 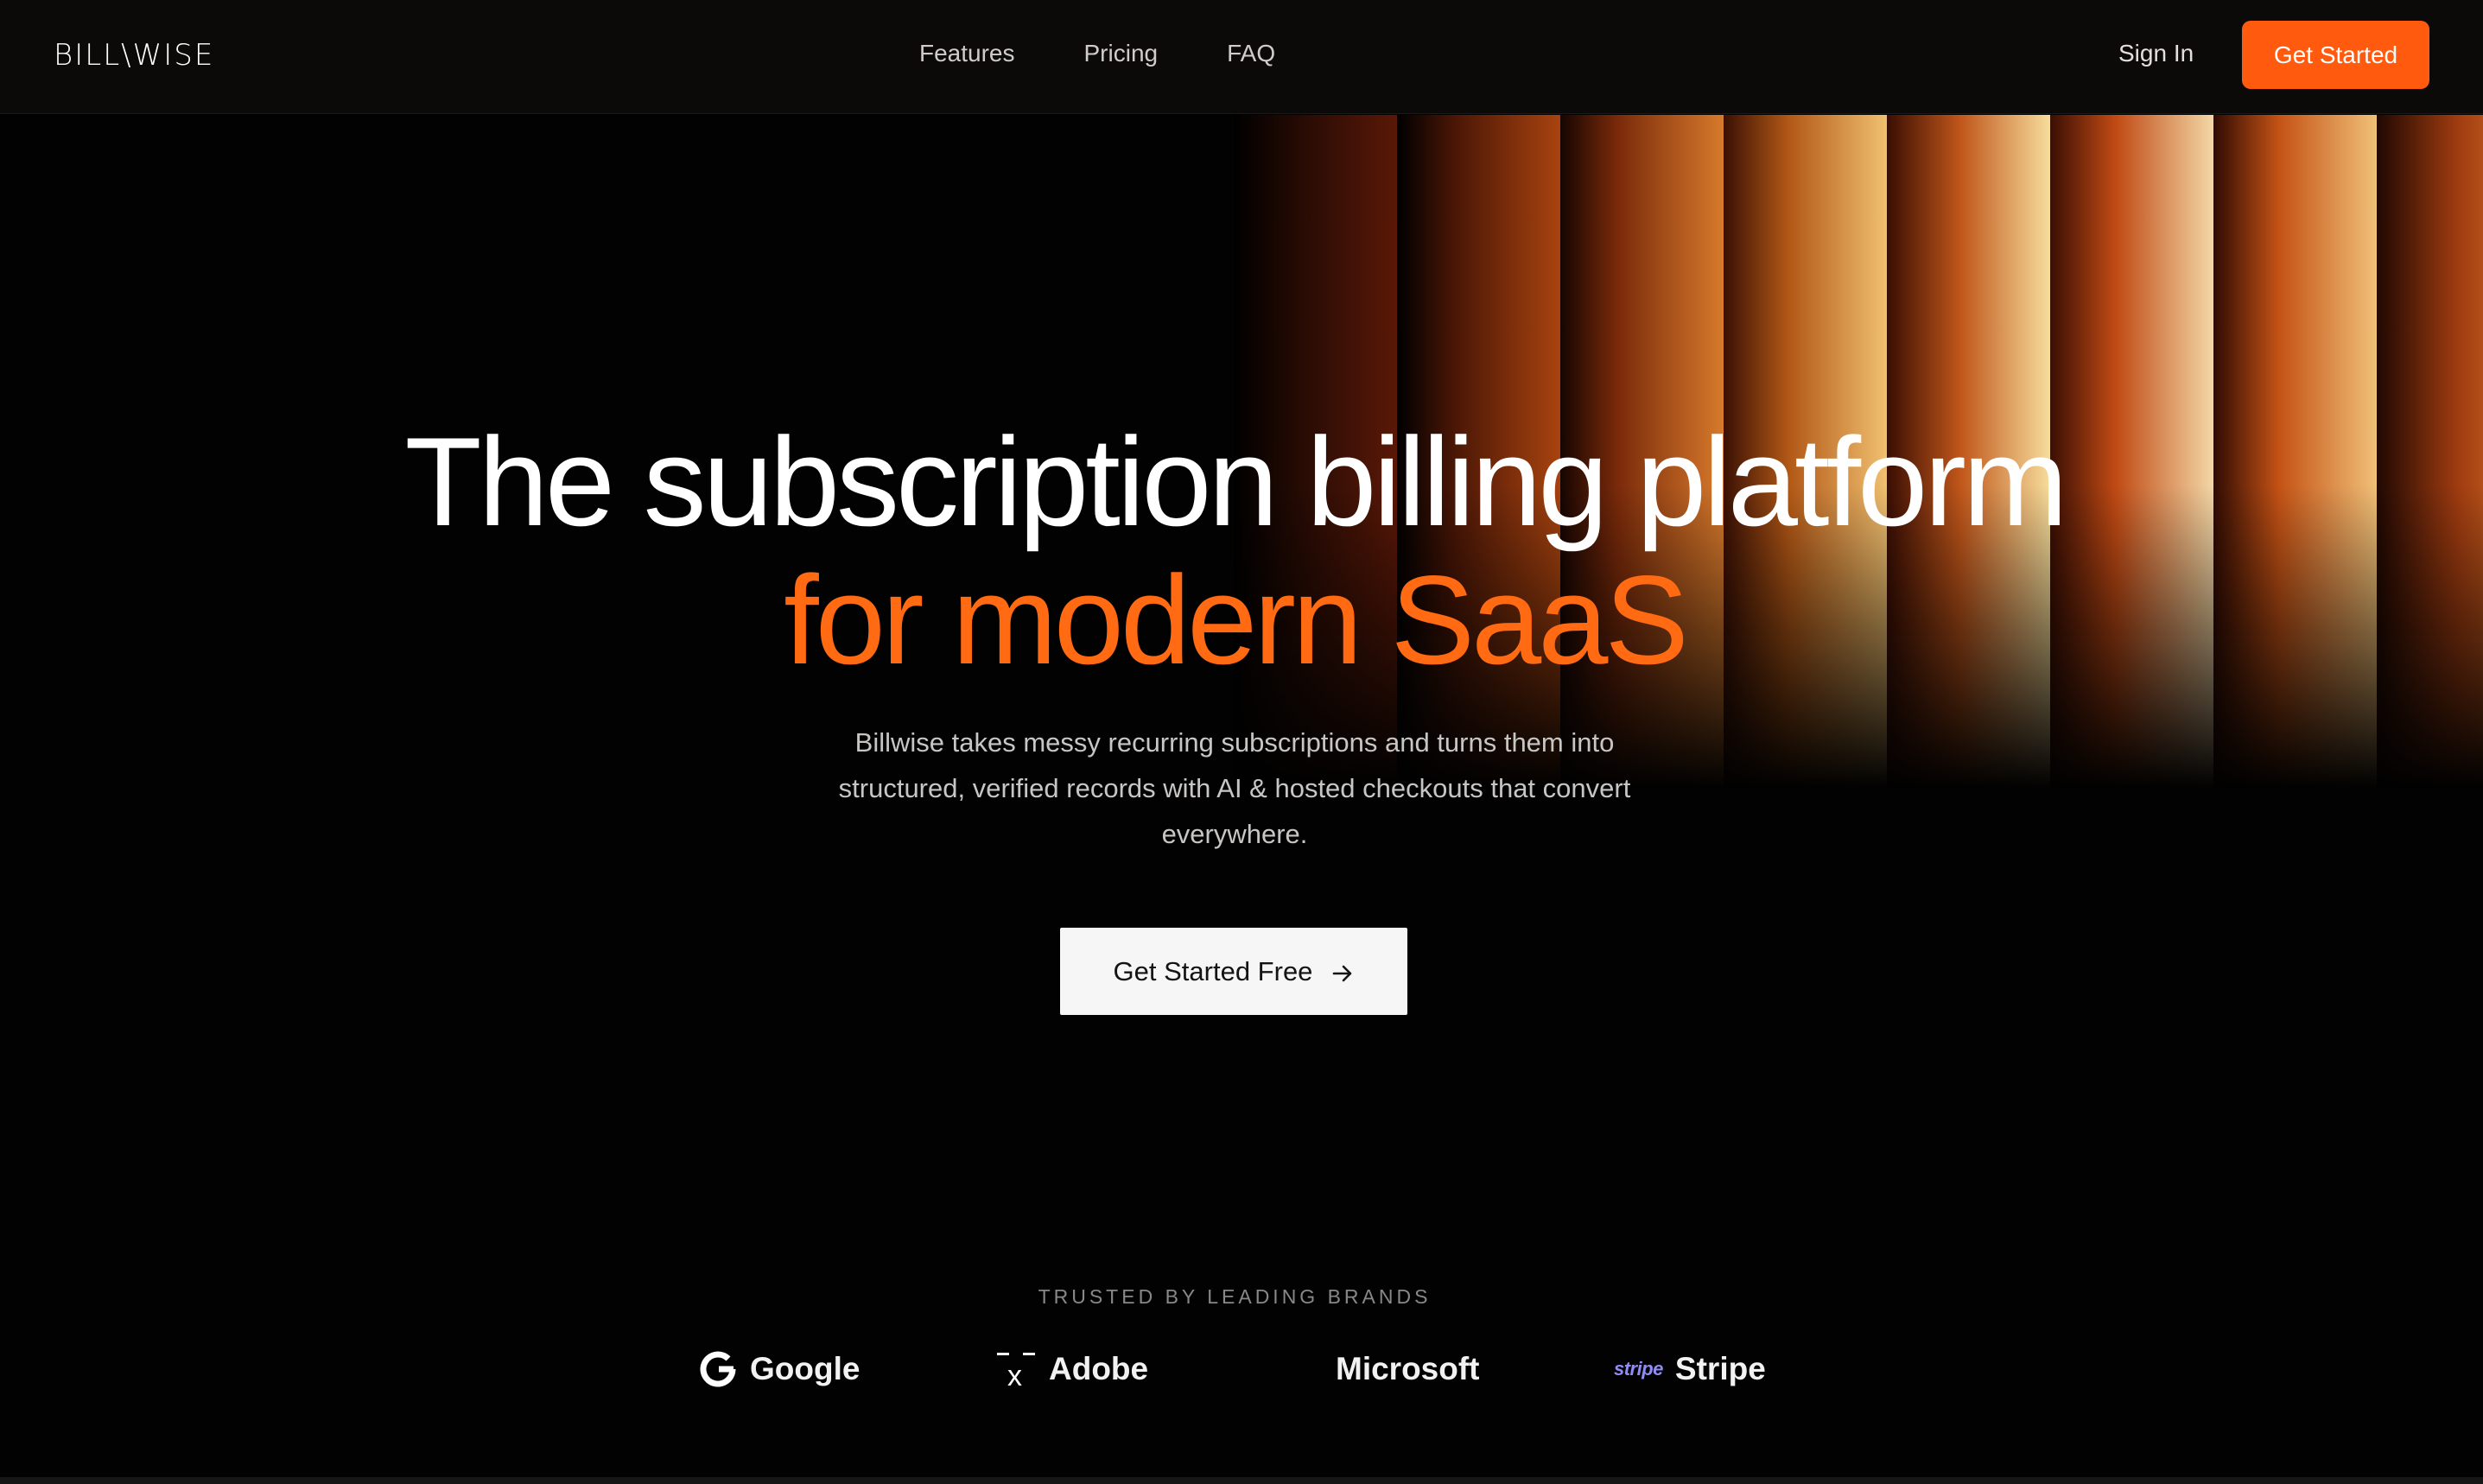 I want to click on brand-name: Microsoft, so click(x=1408, y=1368).